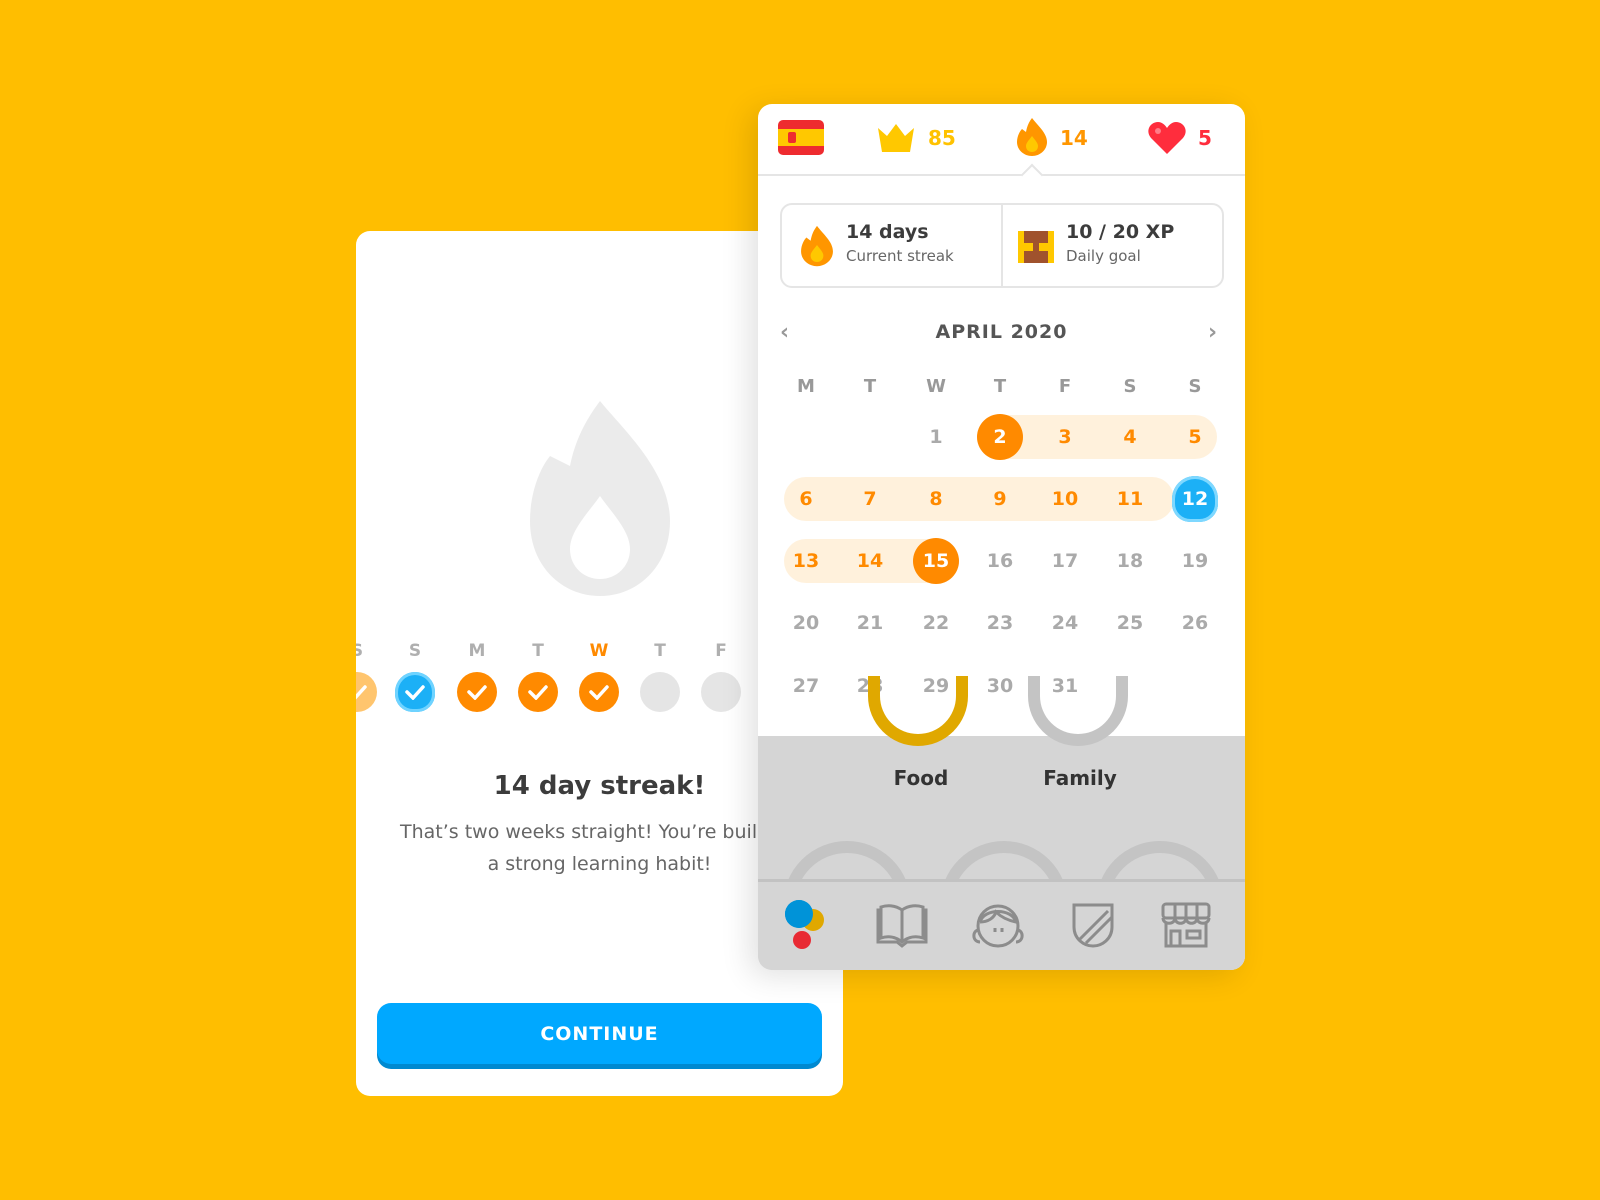 Image resolution: width=1600 pixels, height=1200 pixels. Describe the element at coordinates (1103, 256) in the screenshot. I see `daily-goal-label: Daily goal` at that location.